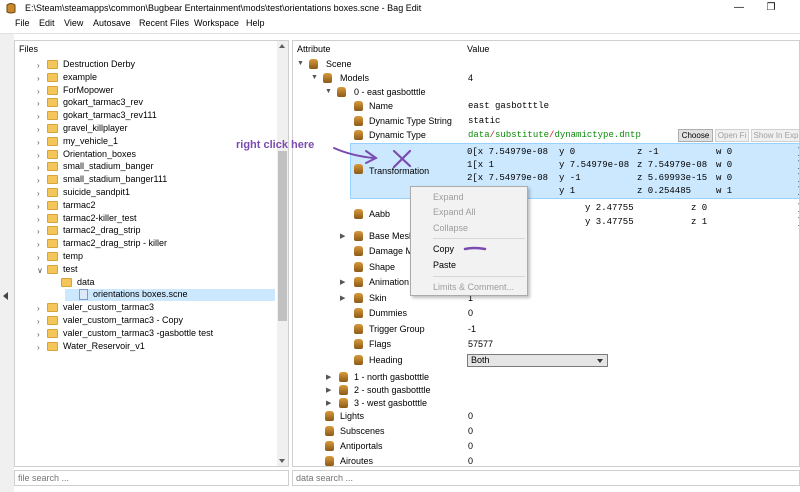 This screenshot has height=492, width=800. I want to click on minimize-button: —, so click(739, 8).